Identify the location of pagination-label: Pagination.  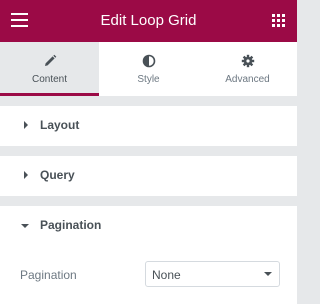
(48, 275).